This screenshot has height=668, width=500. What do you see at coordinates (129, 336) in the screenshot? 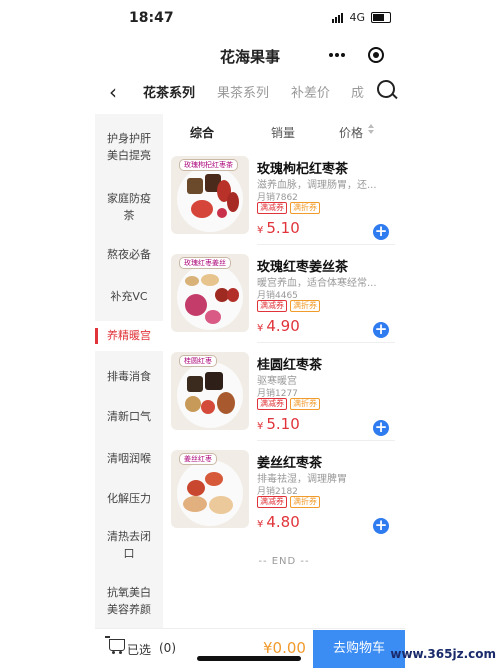
I see `sidebar-item-womb: 养精暖宫` at bounding box center [129, 336].